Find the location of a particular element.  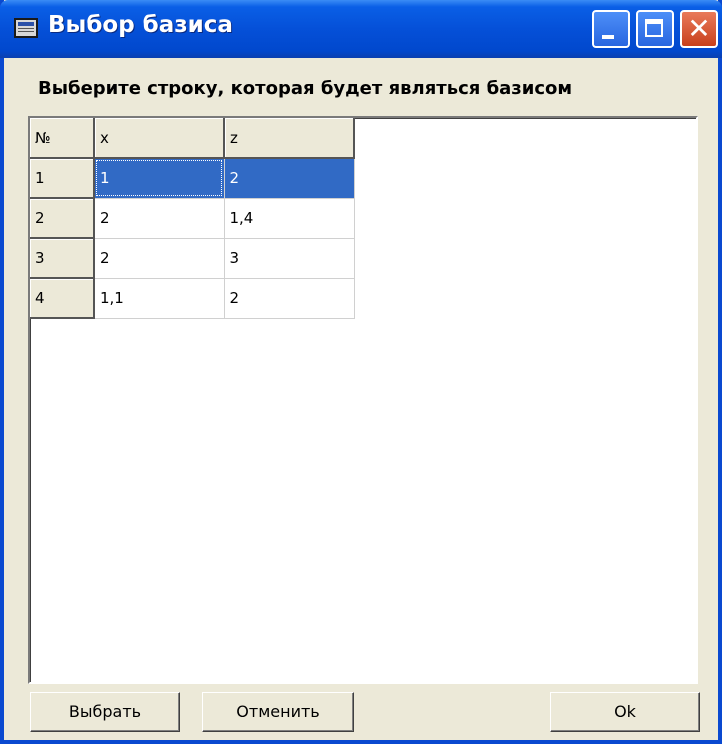

window-title: Выбор базиса is located at coordinates (140, 25).